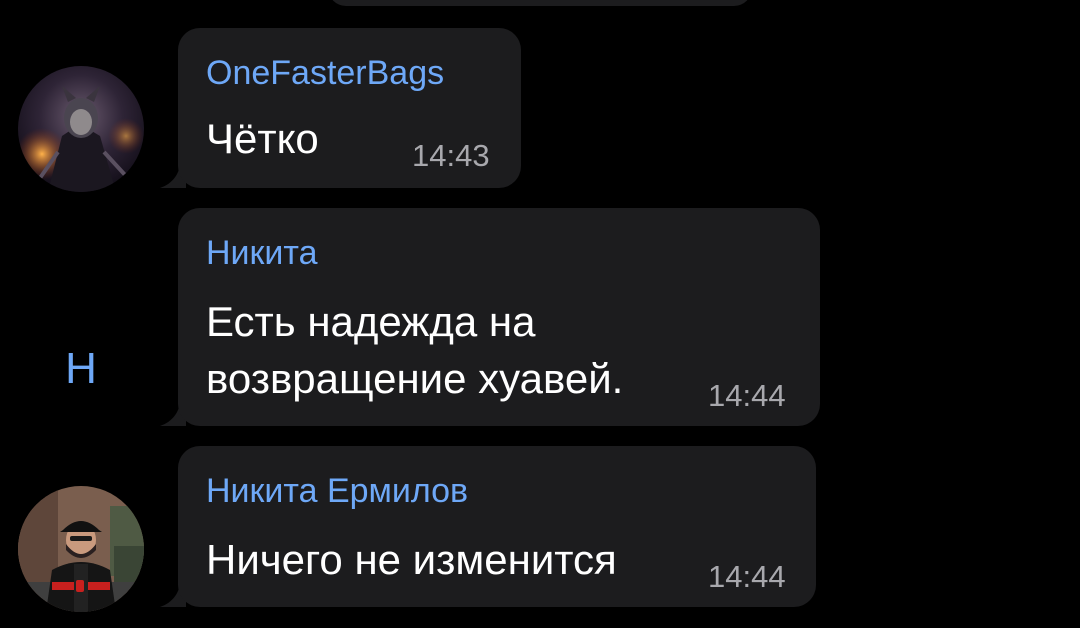  I want to click on message-text-line: Есть надежда на, so click(371, 321).